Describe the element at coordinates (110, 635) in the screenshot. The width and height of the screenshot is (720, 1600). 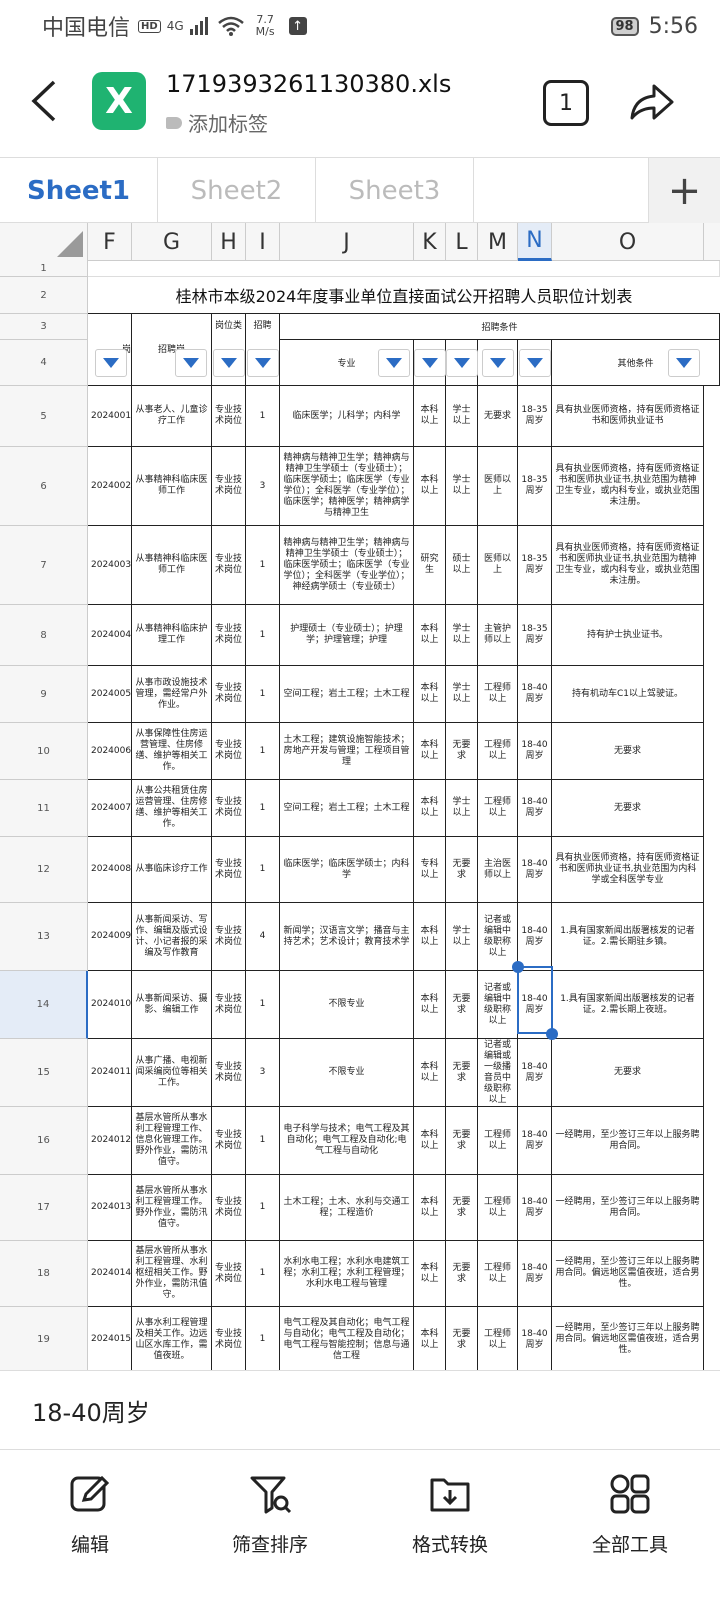
I see `table-cell: 2024004` at that location.